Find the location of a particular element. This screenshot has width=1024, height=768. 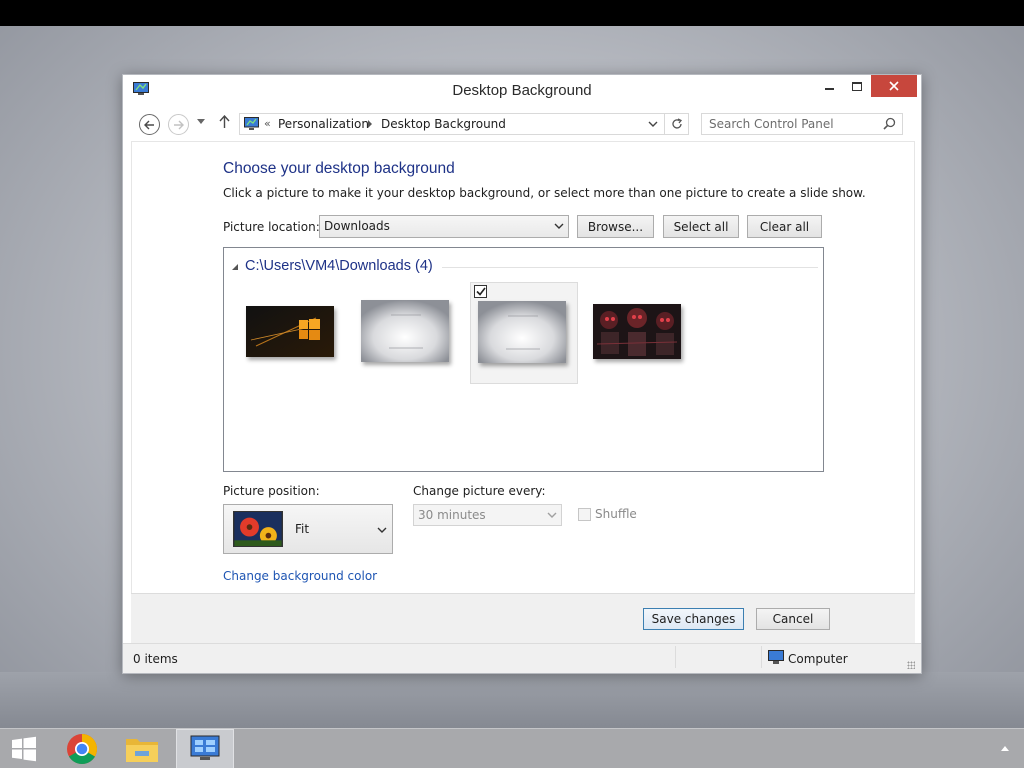

cancel-button: Cancel is located at coordinates (793, 619).